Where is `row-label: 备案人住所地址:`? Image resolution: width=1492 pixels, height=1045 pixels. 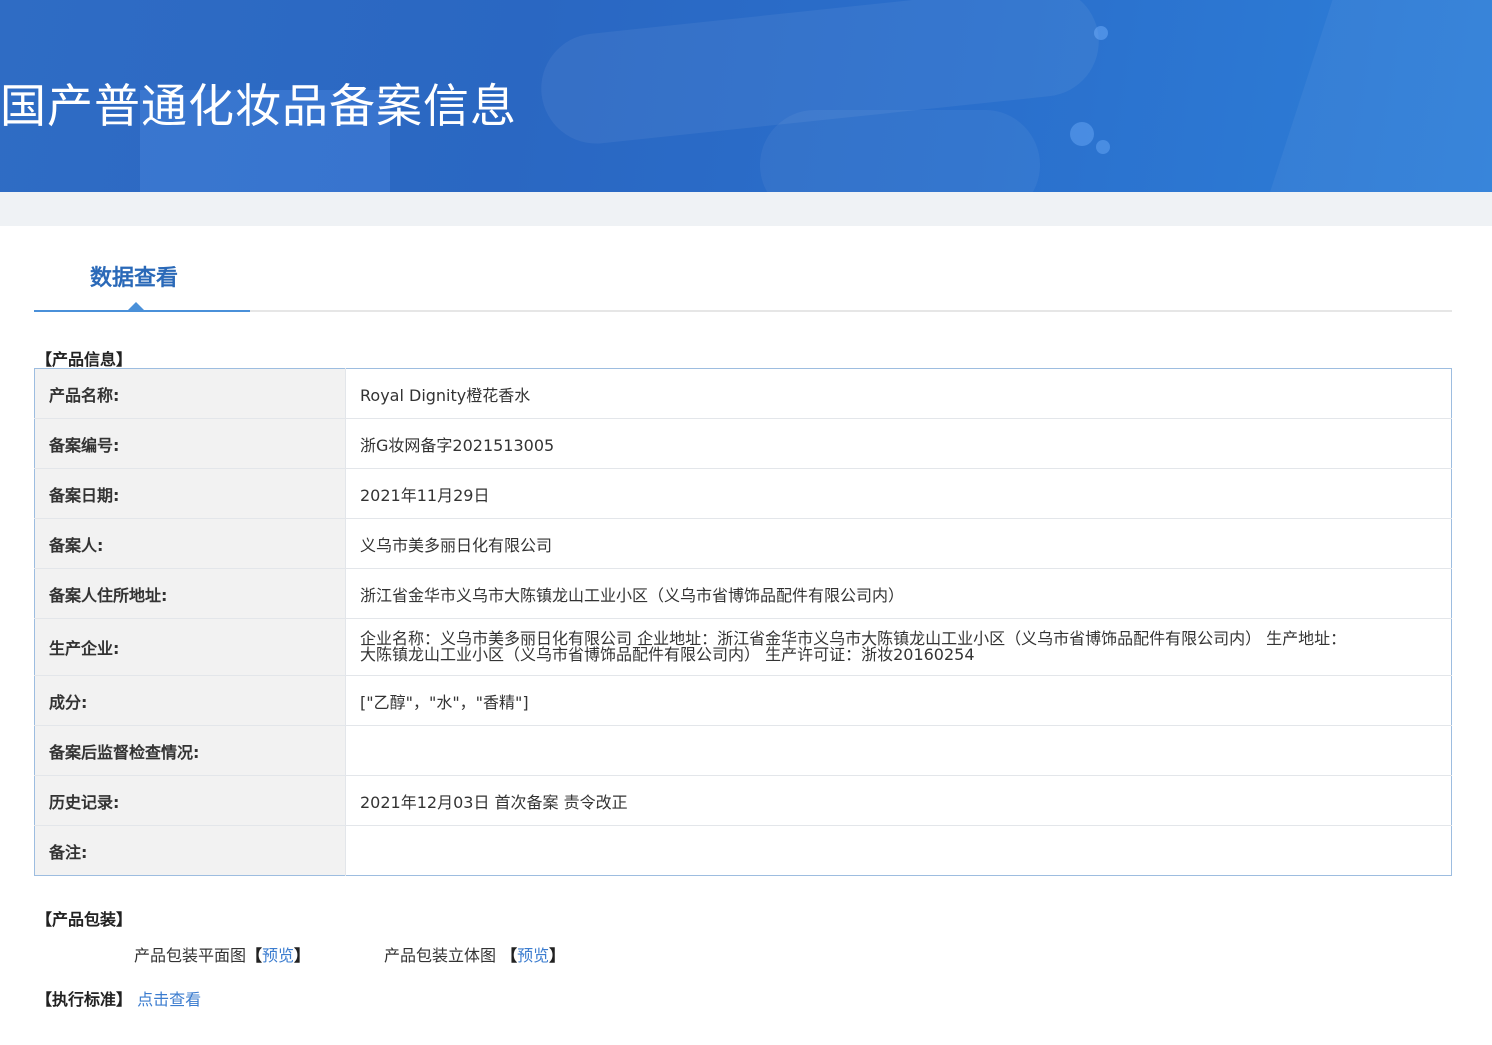 row-label: 备案人住所地址: is located at coordinates (190, 593).